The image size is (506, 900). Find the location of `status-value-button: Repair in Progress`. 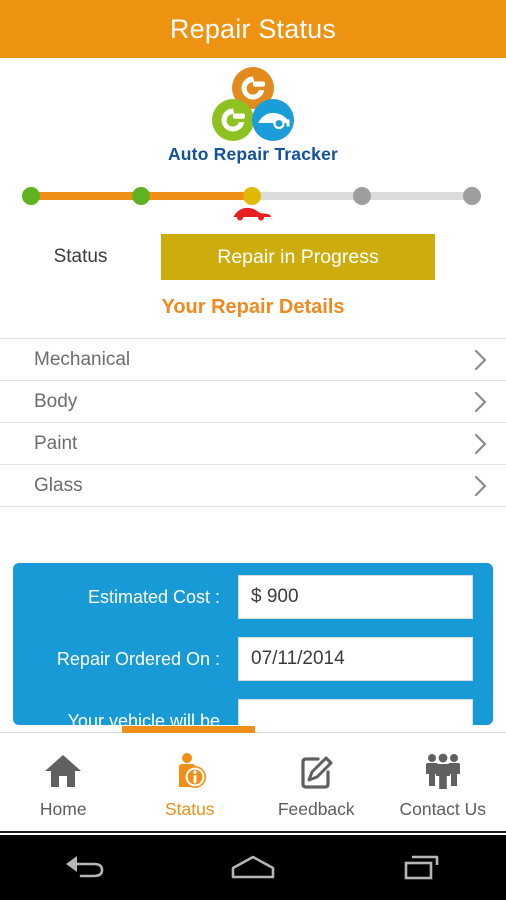

status-value-button: Repair in Progress is located at coordinates (298, 257).